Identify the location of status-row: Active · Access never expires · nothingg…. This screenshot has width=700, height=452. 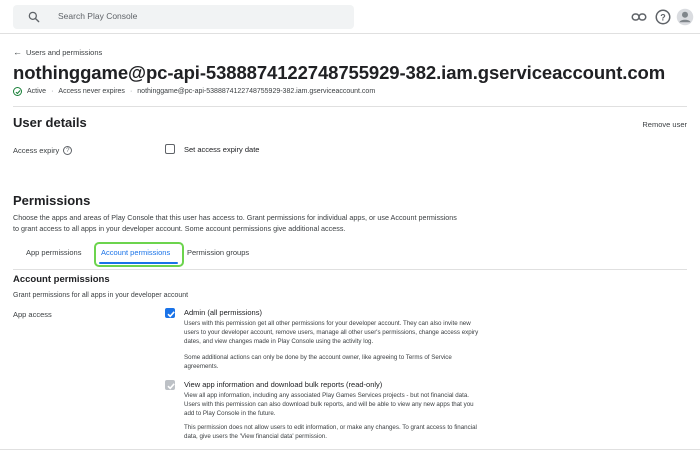
(194, 91).